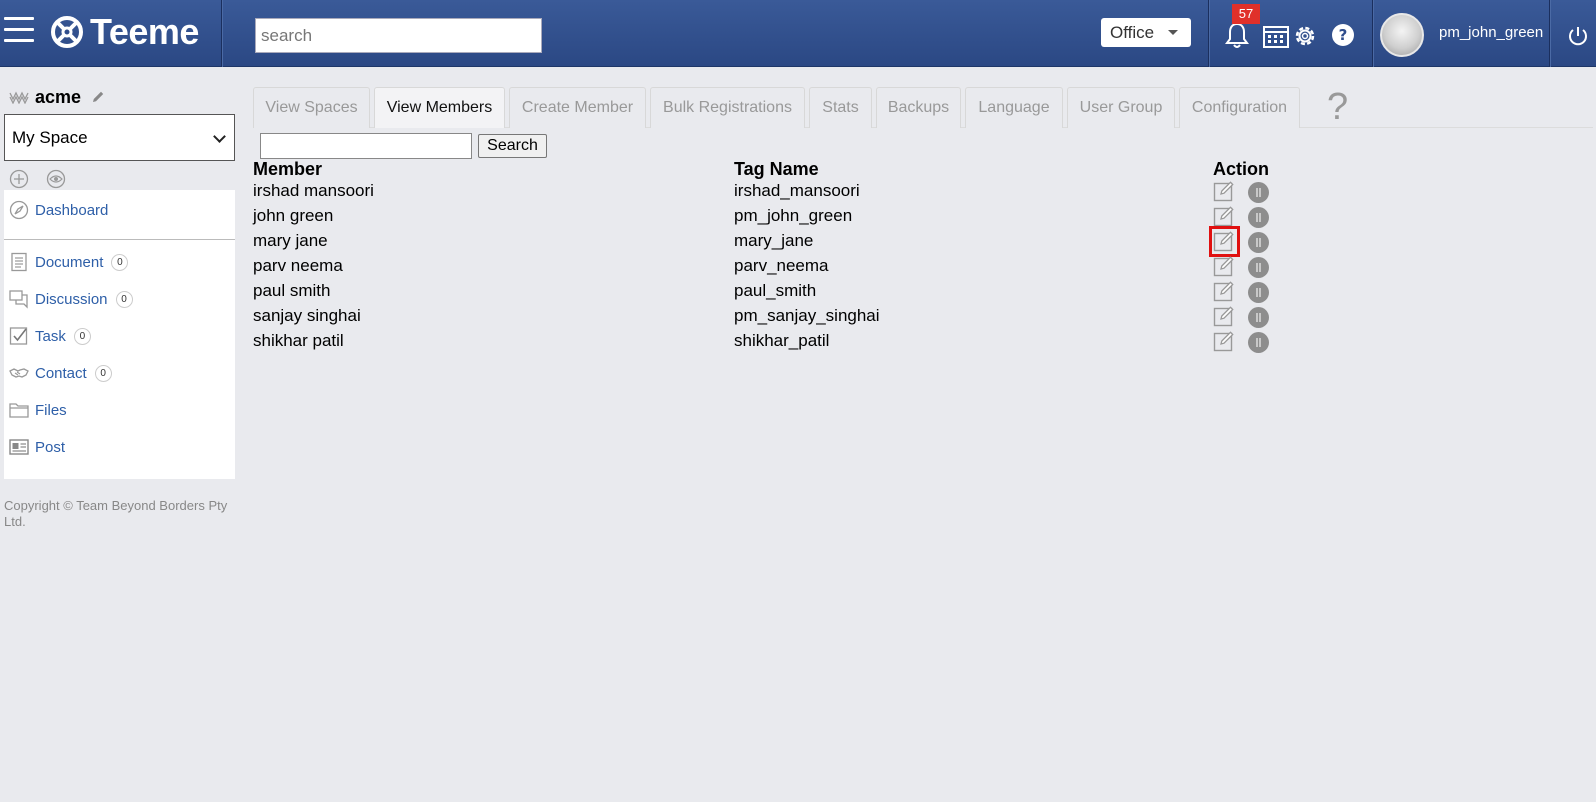 The image size is (1596, 802). What do you see at coordinates (1237, 35) in the screenshot?
I see `bell-icon` at bounding box center [1237, 35].